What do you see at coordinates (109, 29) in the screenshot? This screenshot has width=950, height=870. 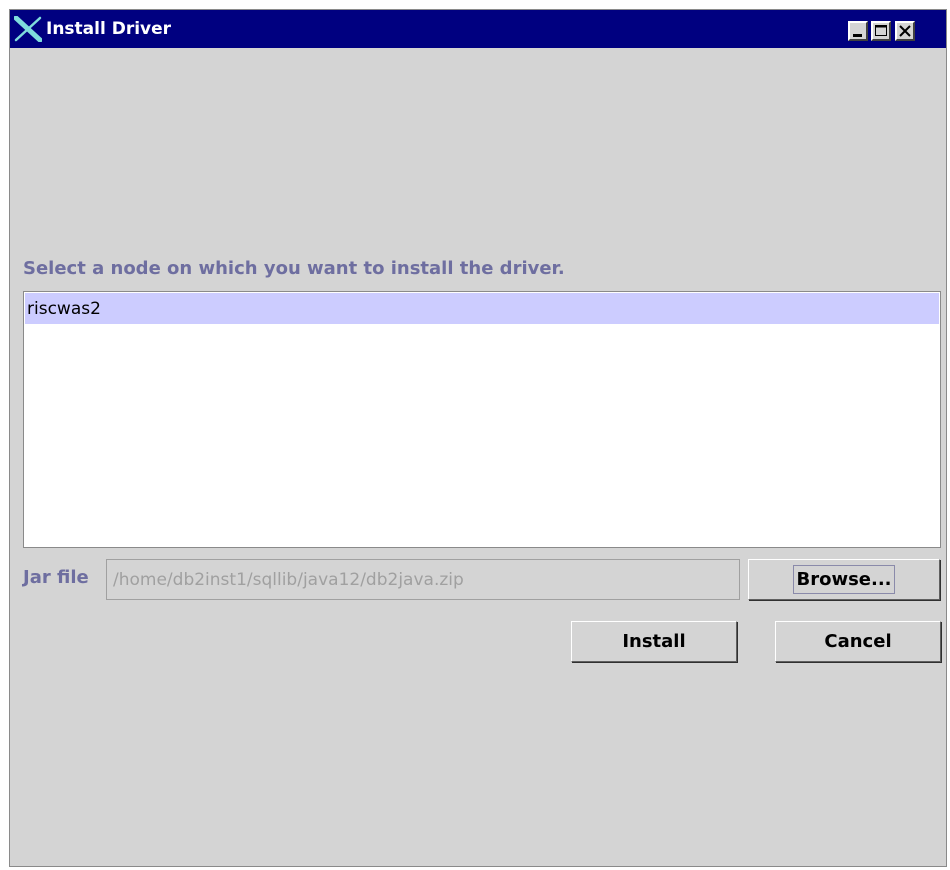 I see `window-title: Install Driver` at bounding box center [109, 29].